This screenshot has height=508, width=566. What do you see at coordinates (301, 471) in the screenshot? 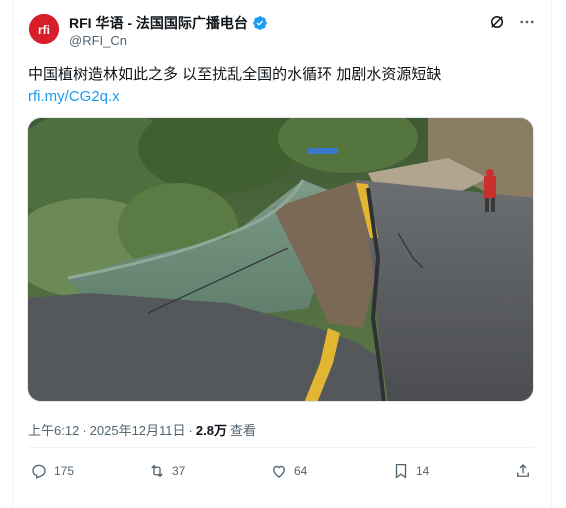
I see `like-count: 64` at bounding box center [301, 471].